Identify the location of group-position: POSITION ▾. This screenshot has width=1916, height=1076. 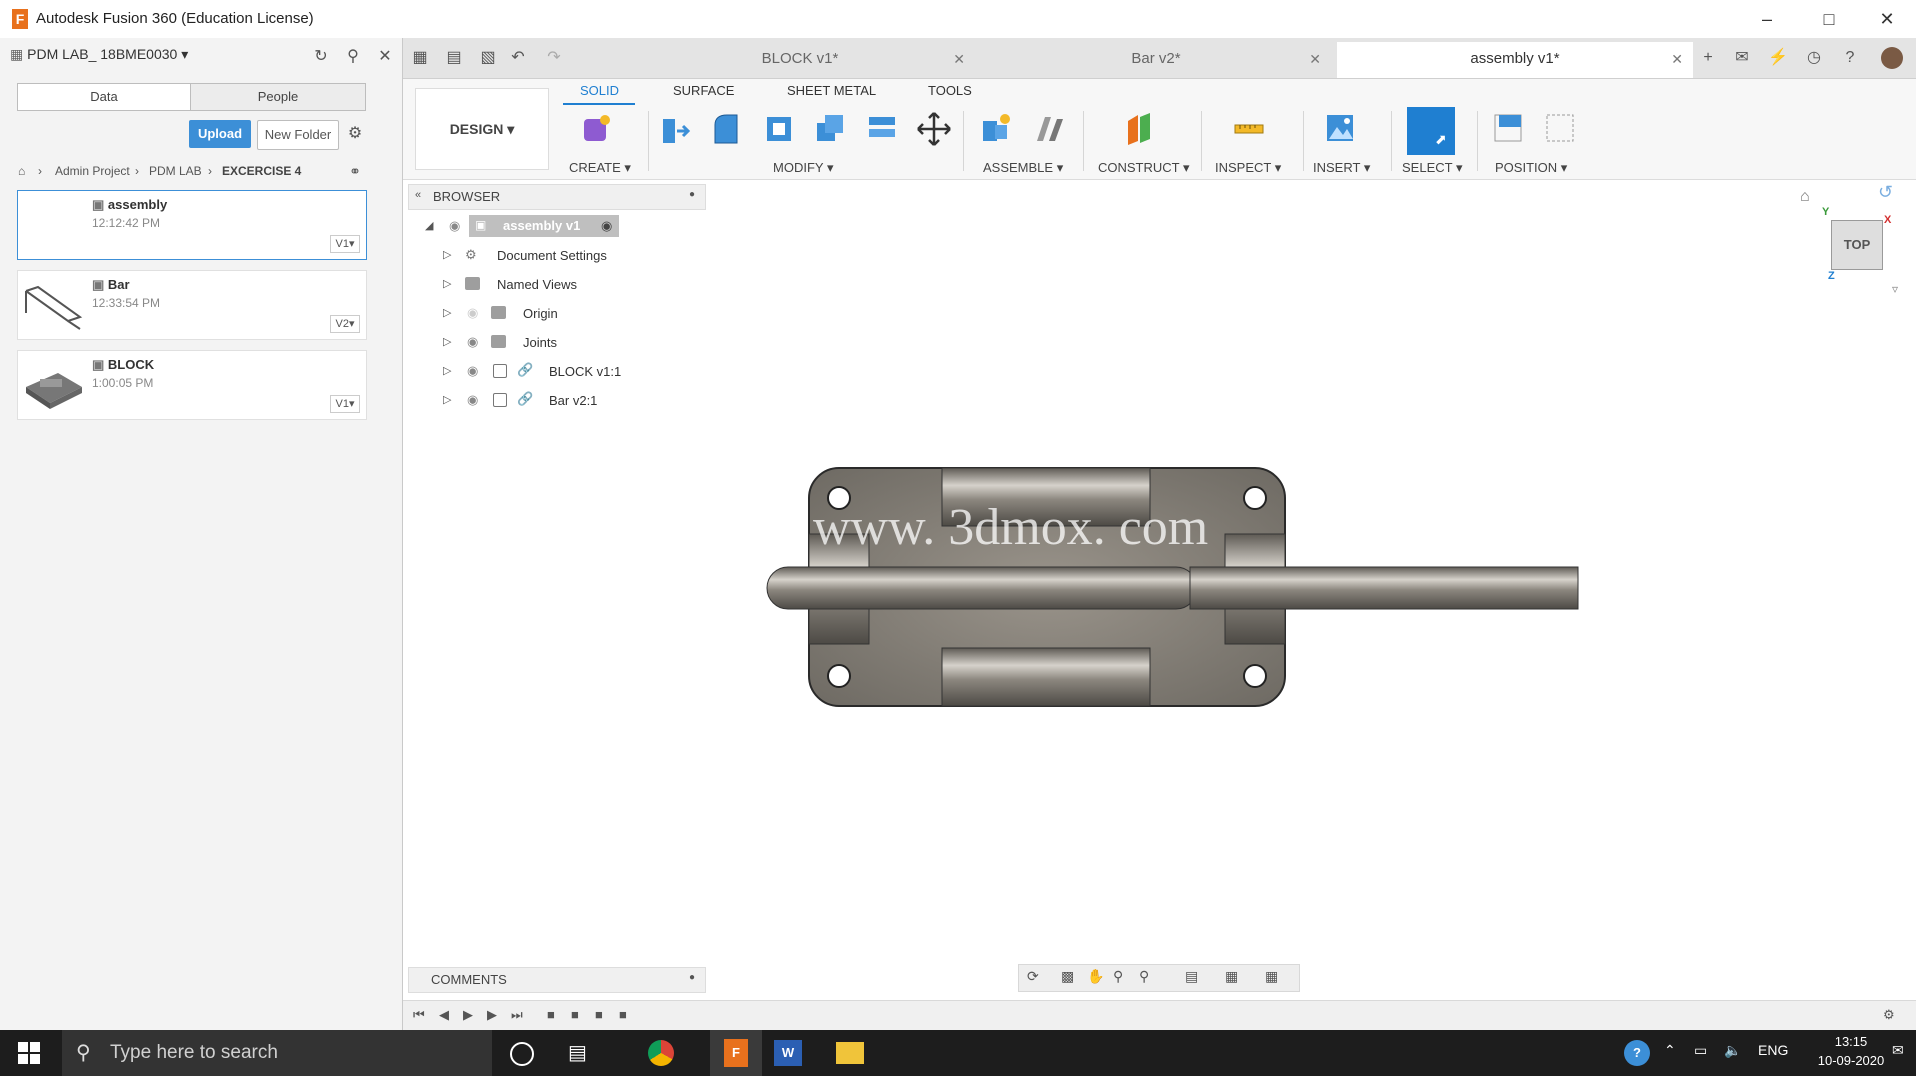
(1531, 168).